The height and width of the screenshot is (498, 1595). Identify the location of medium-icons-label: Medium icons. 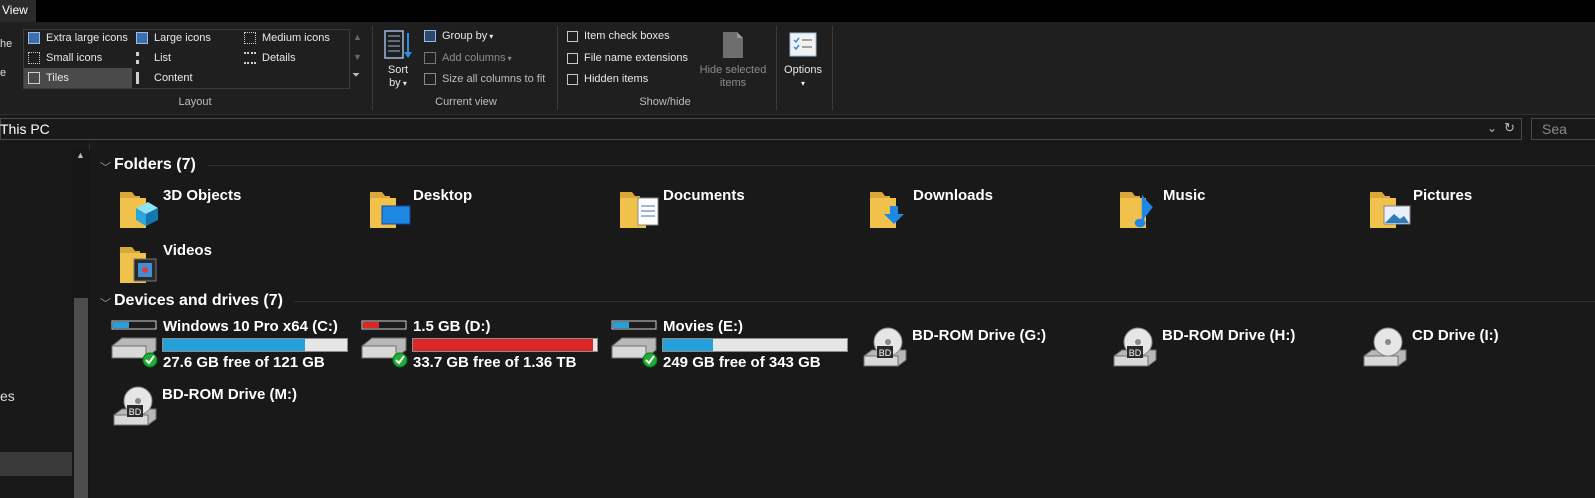
(296, 38).